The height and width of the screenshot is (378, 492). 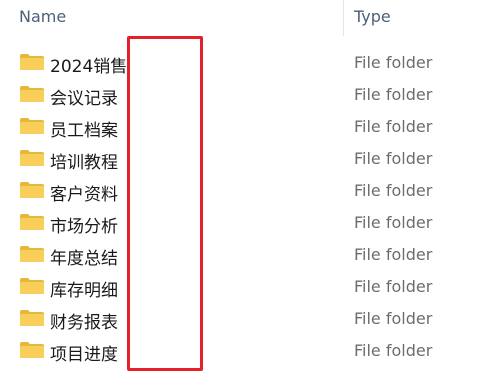 What do you see at coordinates (246, 158) in the screenshot?
I see `list-item: 培训教程 File folder` at bounding box center [246, 158].